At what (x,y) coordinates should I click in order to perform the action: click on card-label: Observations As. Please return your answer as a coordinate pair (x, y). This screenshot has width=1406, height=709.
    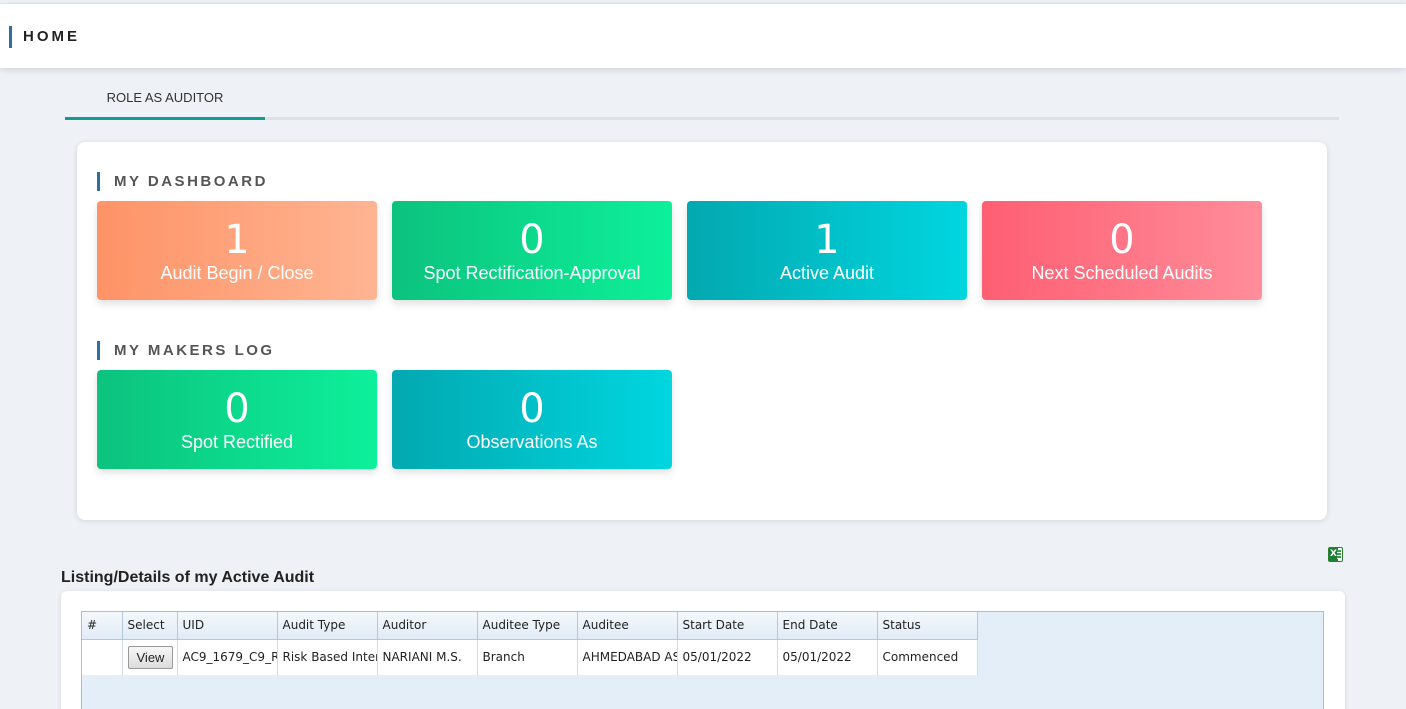
    Looking at the image, I should click on (532, 442).